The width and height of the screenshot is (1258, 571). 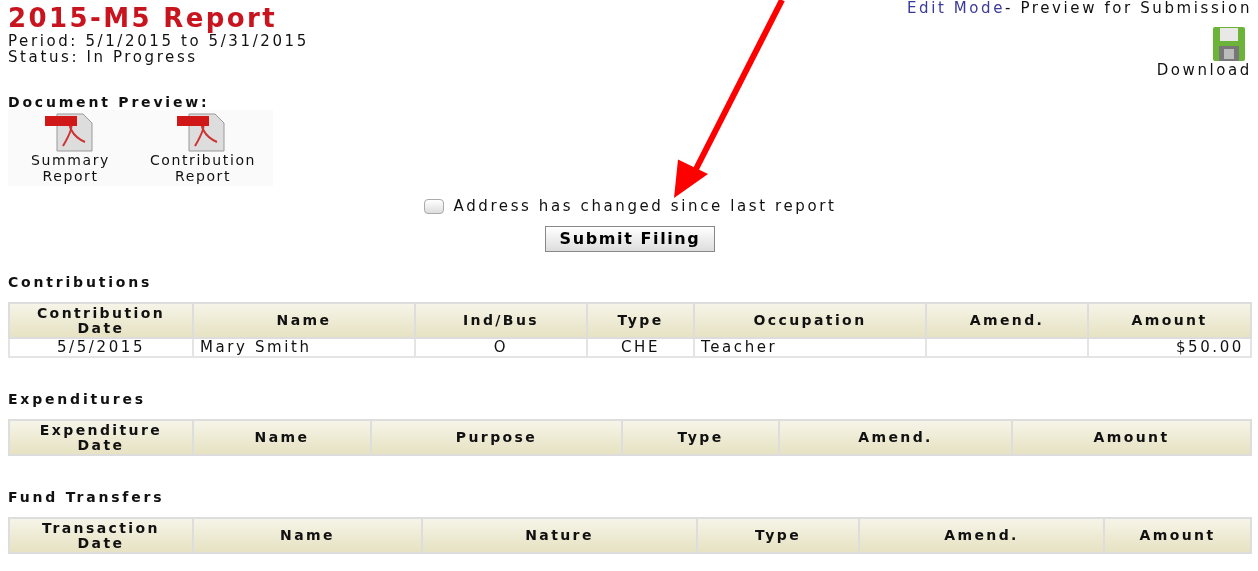 I want to click on column-header: Ind/Bus, so click(x=501, y=320).